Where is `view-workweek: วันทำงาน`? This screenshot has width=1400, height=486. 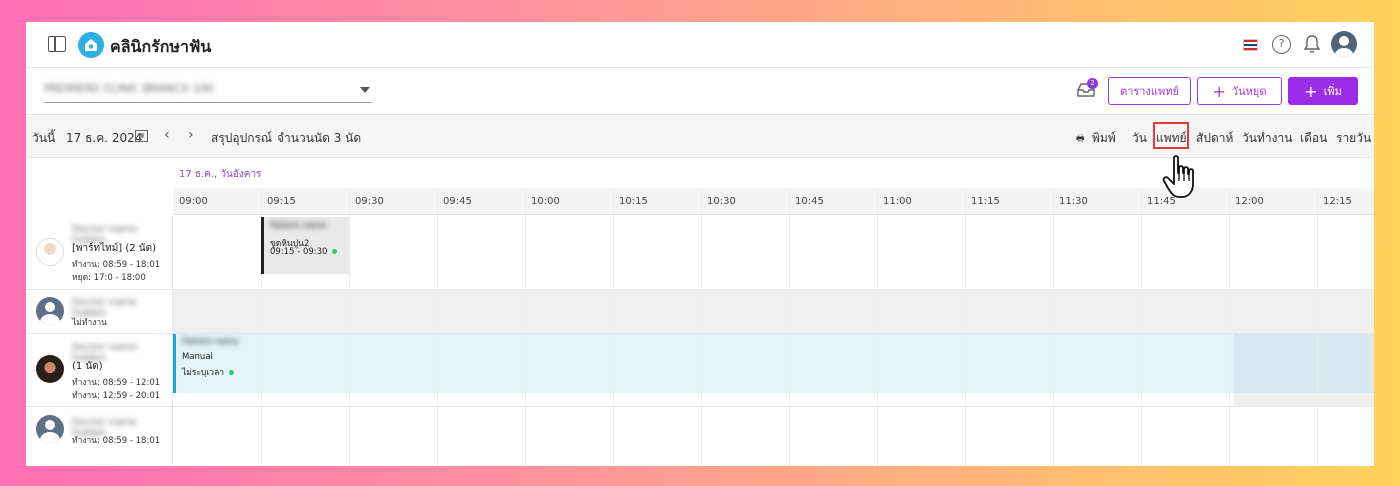 view-workweek: วันทำงาน is located at coordinates (1267, 138).